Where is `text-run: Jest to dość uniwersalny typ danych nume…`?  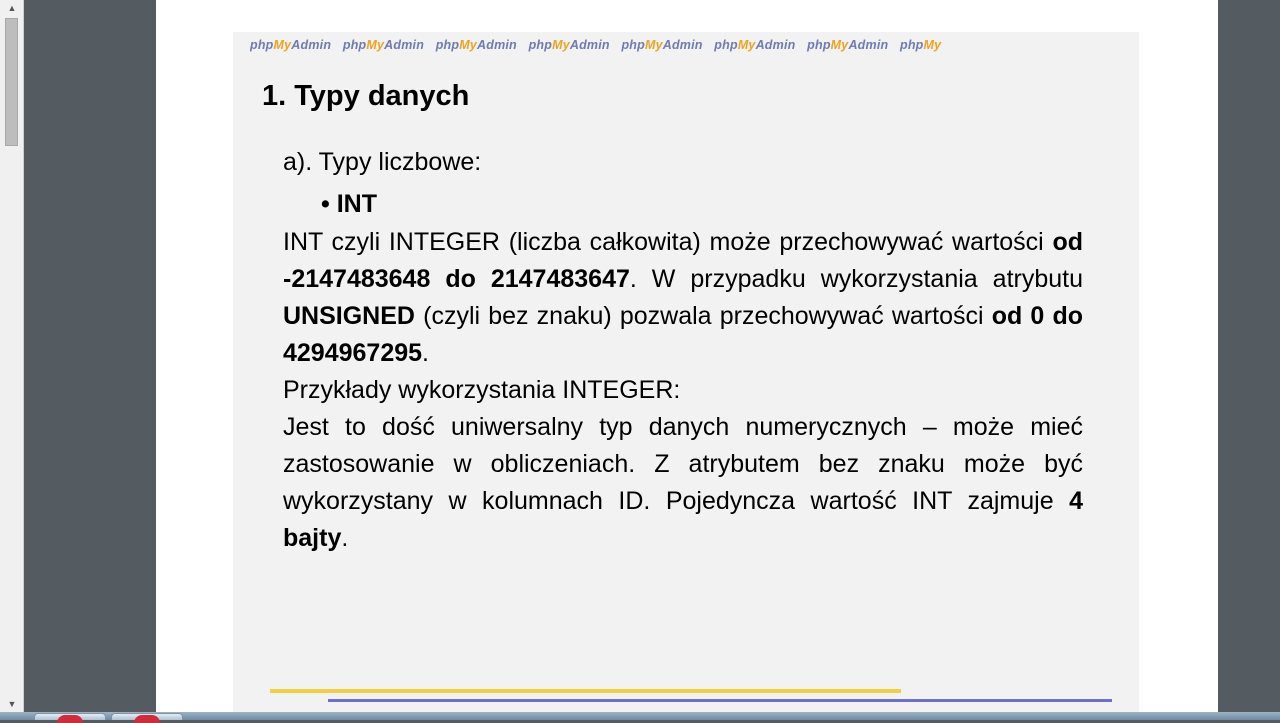
text-run: Jest to dość uniwersalny typ danych nume… is located at coordinates (683, 464).